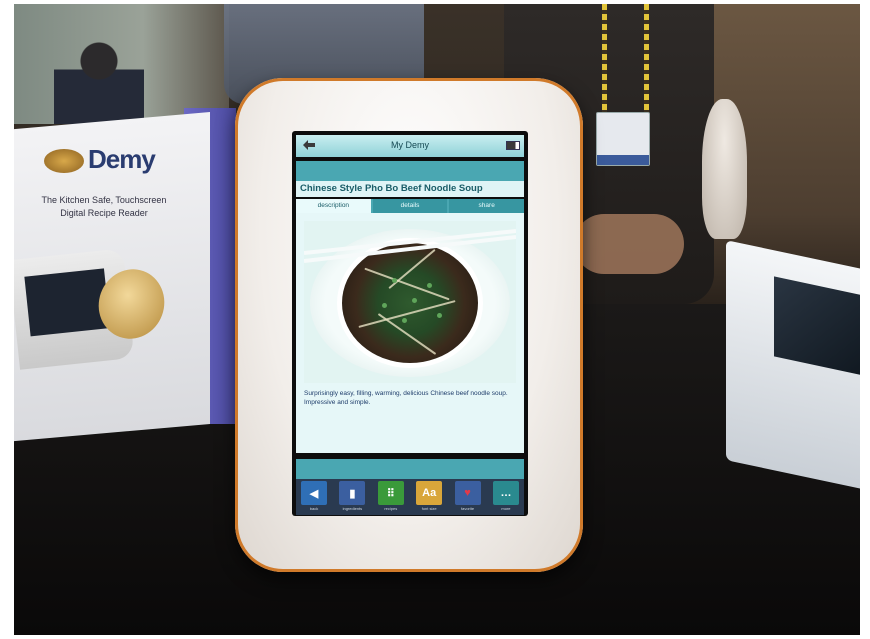  What do you see at coordinates (314, 493) in the screenshot?
I see `back-arrow-icon: ◀` at bounding box center [314, 493].